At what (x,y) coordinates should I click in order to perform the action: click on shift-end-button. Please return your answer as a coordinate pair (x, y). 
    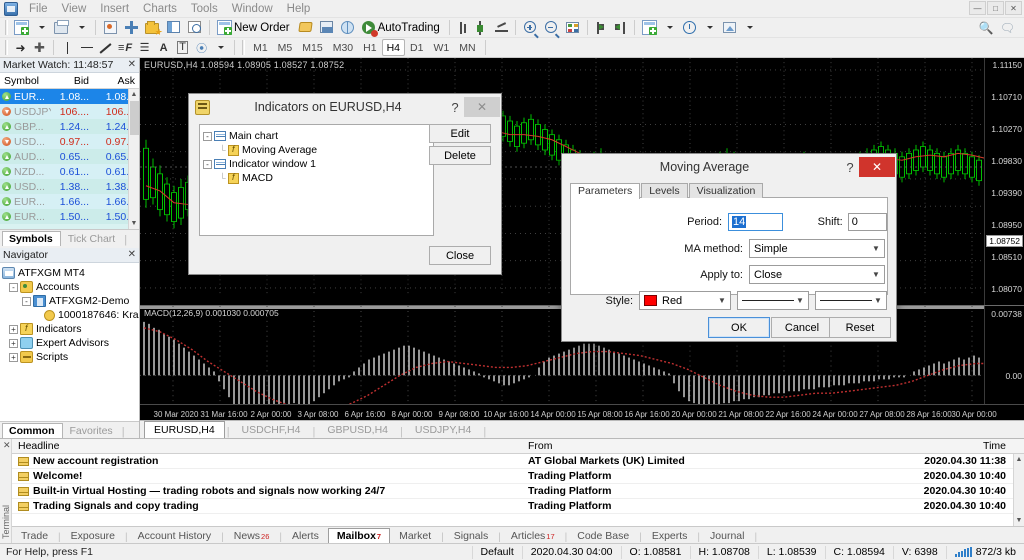
    Looking at the image, I should click on (601, 28).